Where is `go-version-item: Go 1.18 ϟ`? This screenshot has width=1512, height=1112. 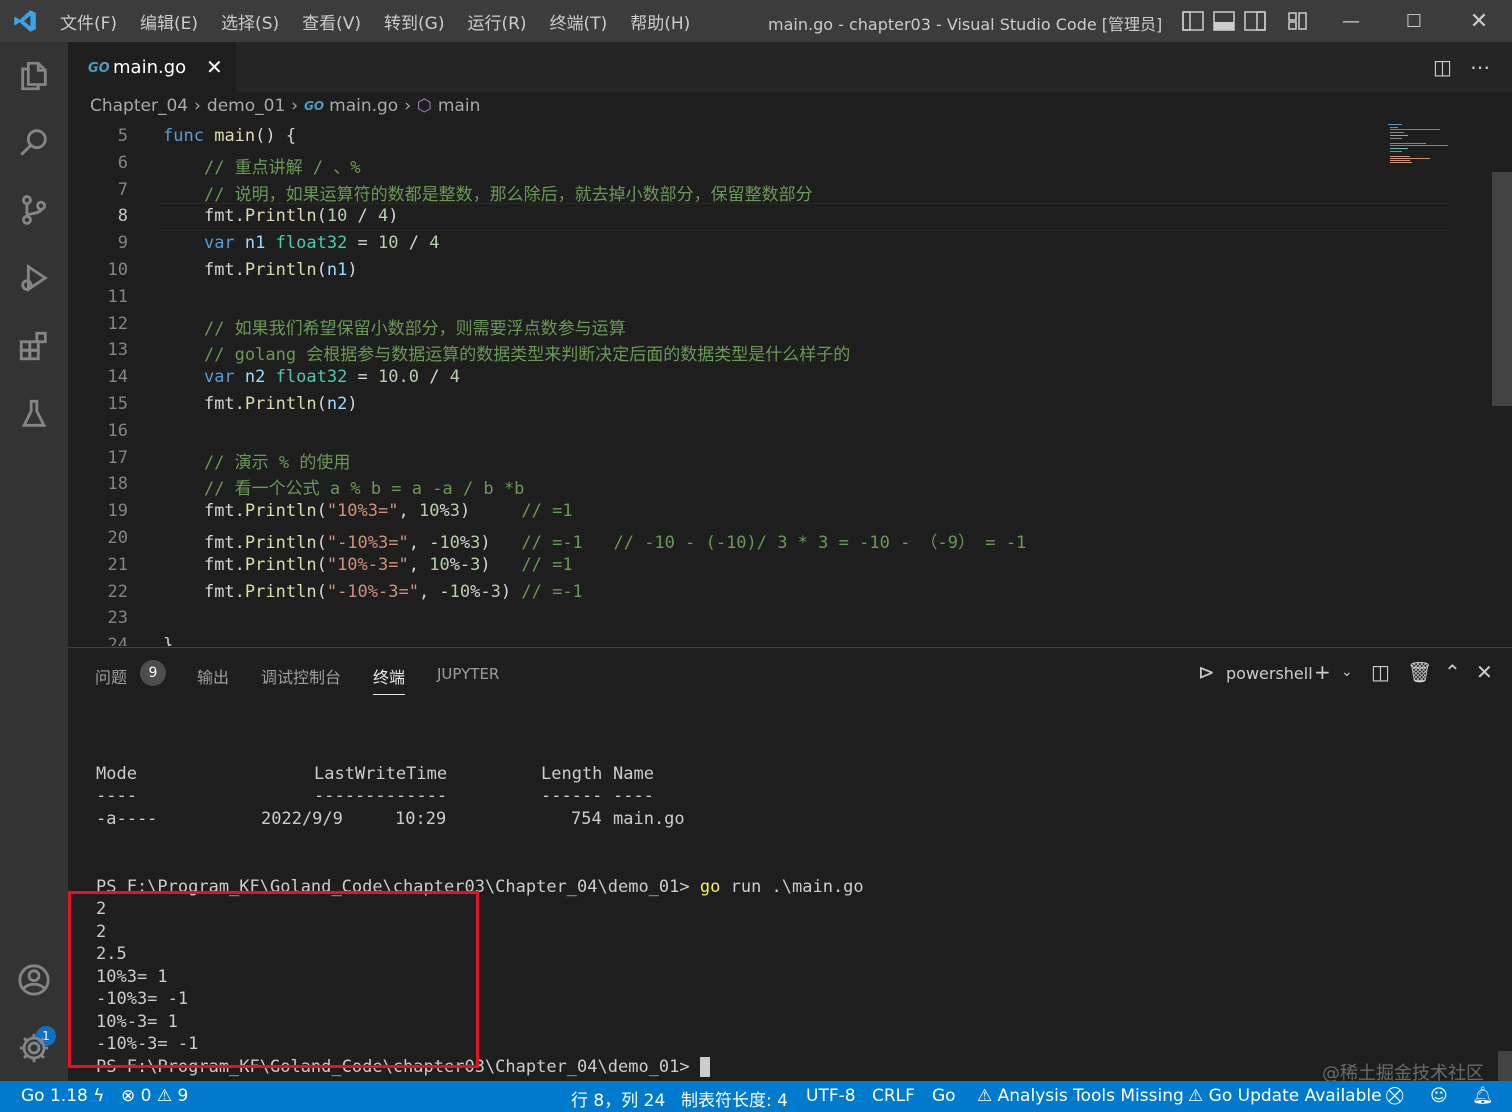 go-version-item: Go 1.18 ϟ is located at coordinates (62, 1096).